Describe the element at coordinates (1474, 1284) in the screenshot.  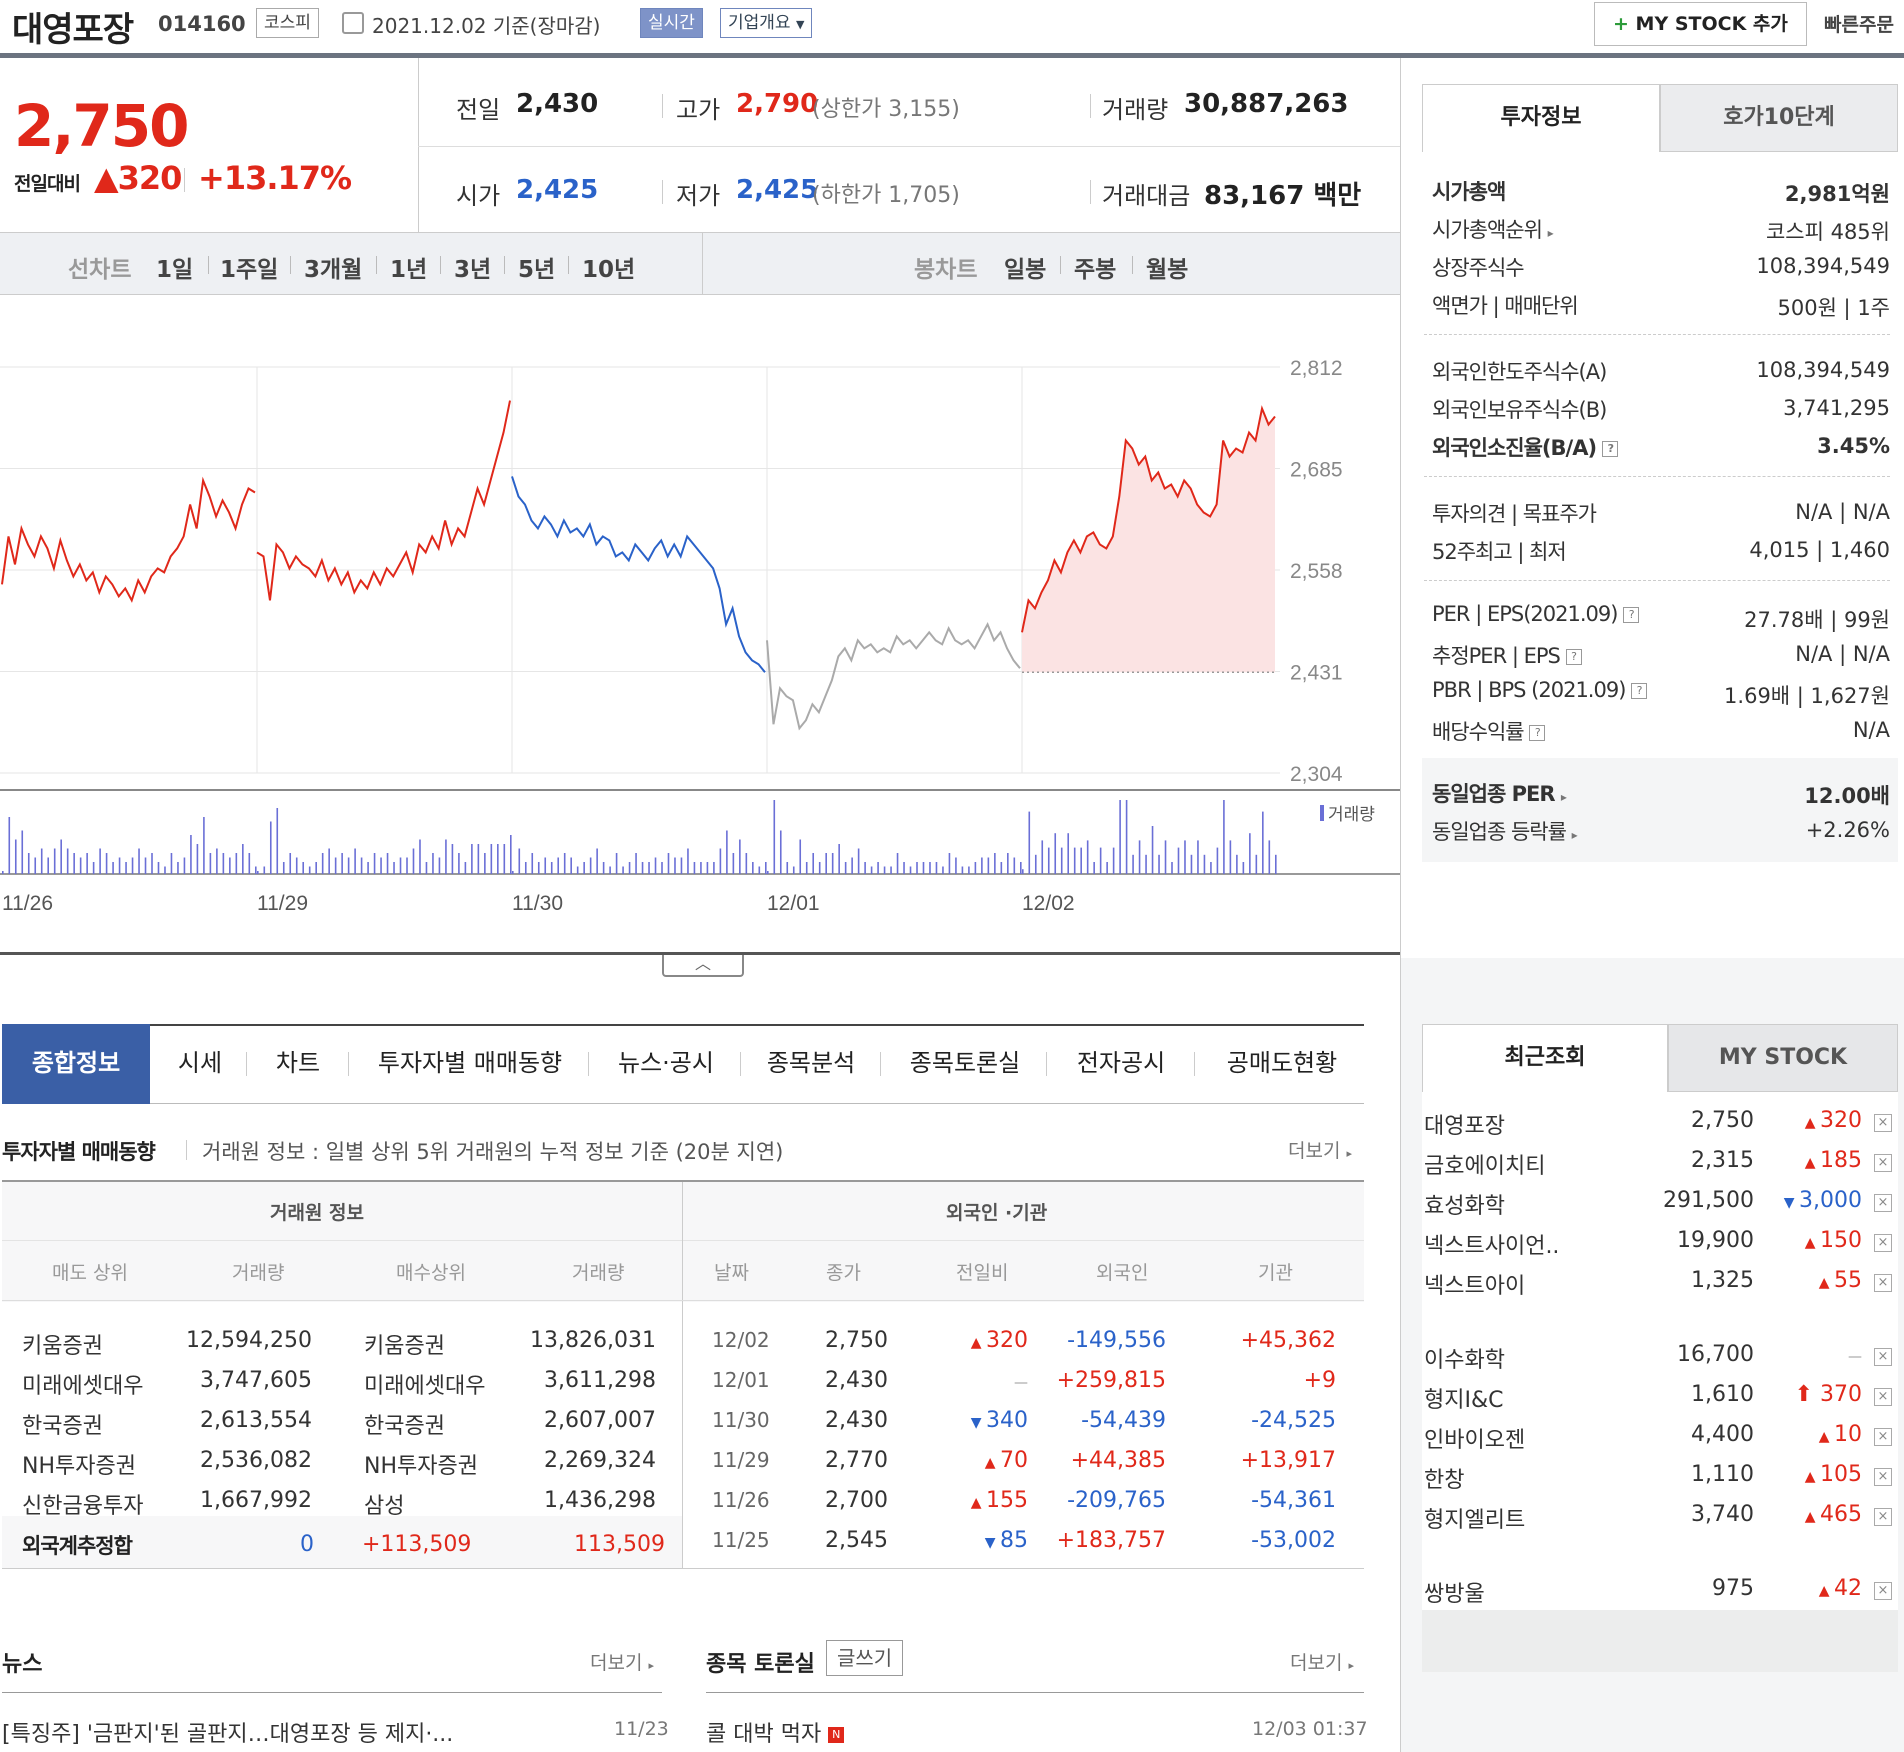
I see `recent-stock-name: 넥스트아이` at that location.